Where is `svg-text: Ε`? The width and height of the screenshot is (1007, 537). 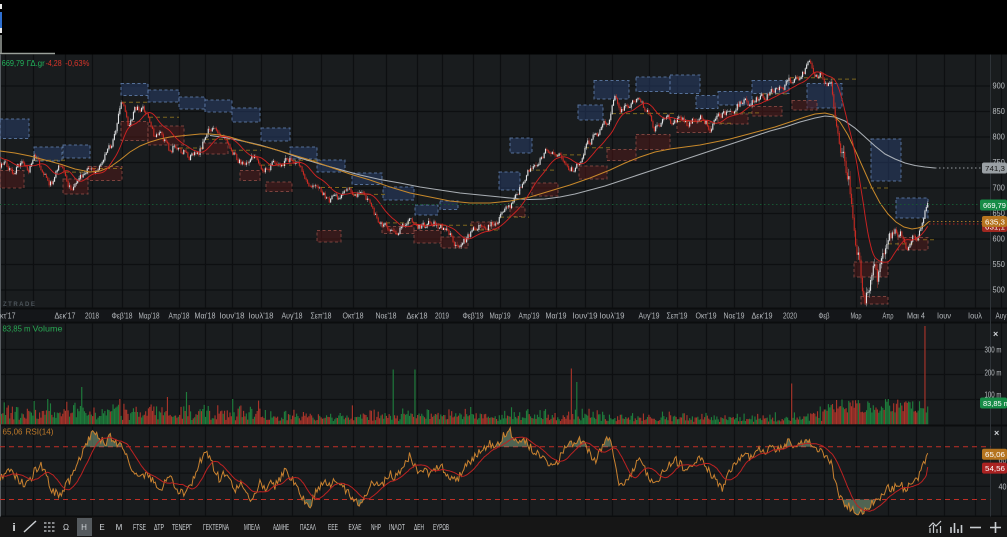 svg-text: Ε is located at coordinates (101, 527).